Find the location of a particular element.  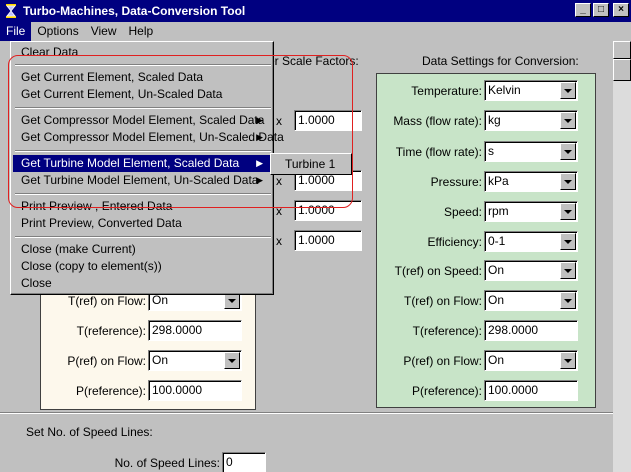

menu-item-get-turbine-scaled: Get Turbine Model Element, Scaled Data ▶ is located at coordinates (142, 163).